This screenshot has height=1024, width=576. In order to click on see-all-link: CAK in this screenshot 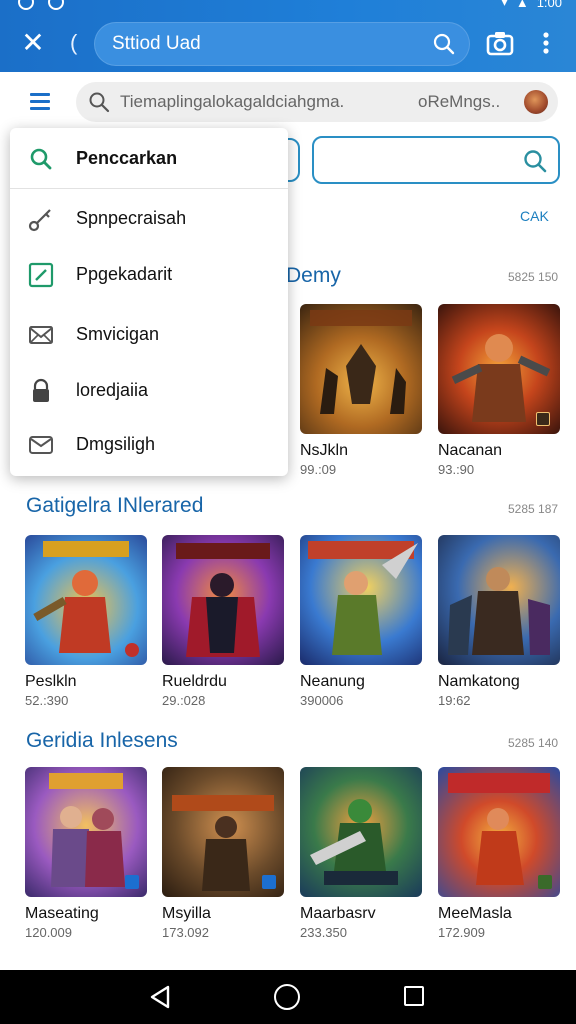, I will do `click(534, 216)`.